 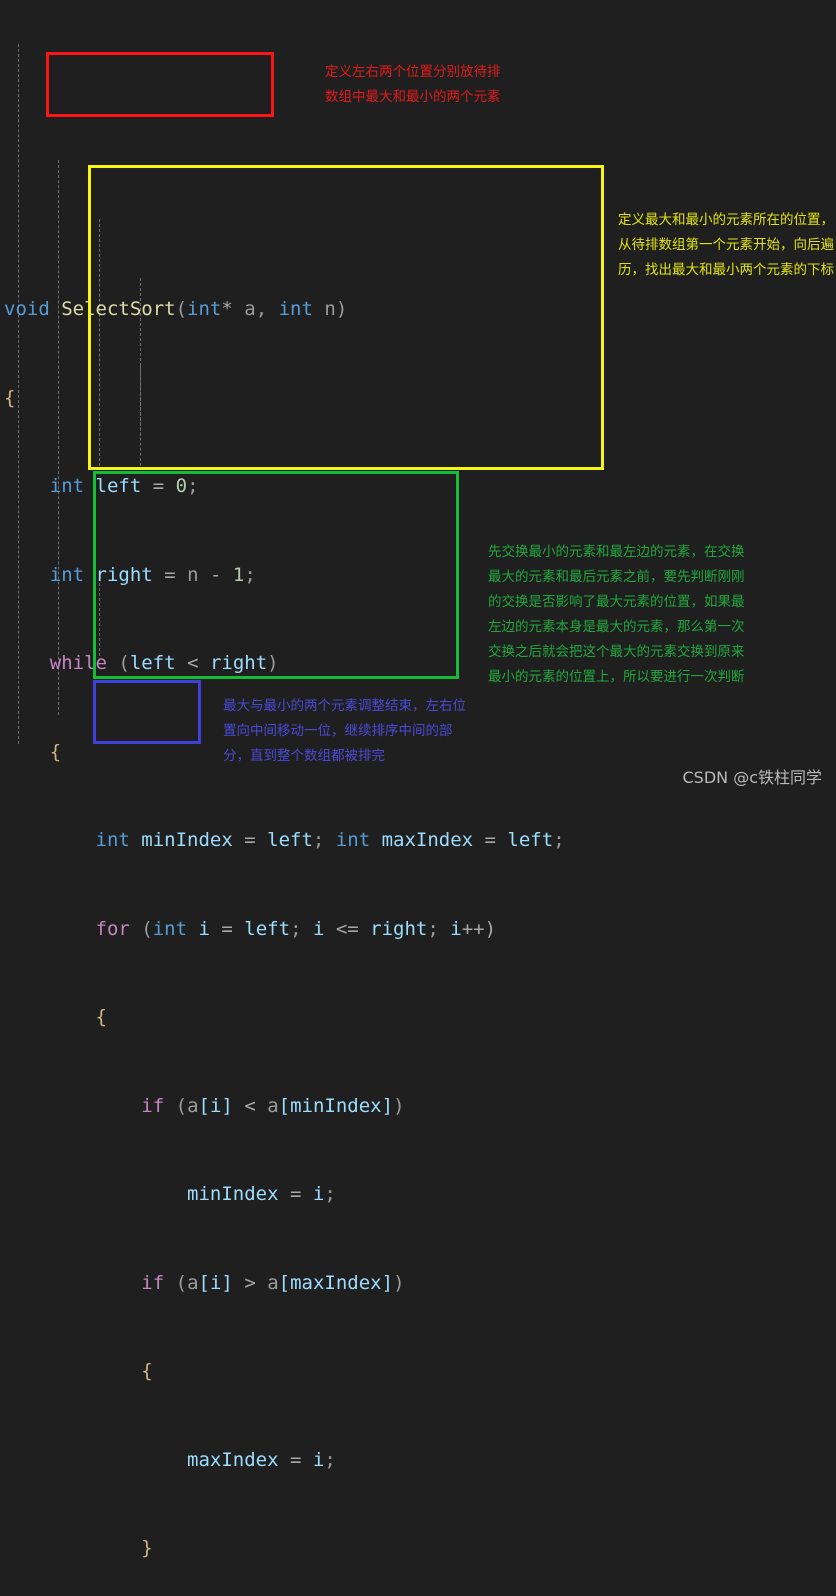 I want to click on code-line: maxIndex = i;, so click(x=418, y=1461).